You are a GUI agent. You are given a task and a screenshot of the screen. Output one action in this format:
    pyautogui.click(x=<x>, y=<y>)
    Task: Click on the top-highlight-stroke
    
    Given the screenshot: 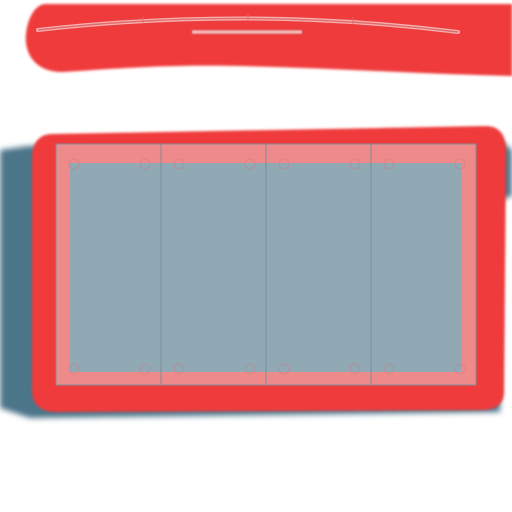 What is the action you would take?
    pyautogui.click(x=268, y=40)
    